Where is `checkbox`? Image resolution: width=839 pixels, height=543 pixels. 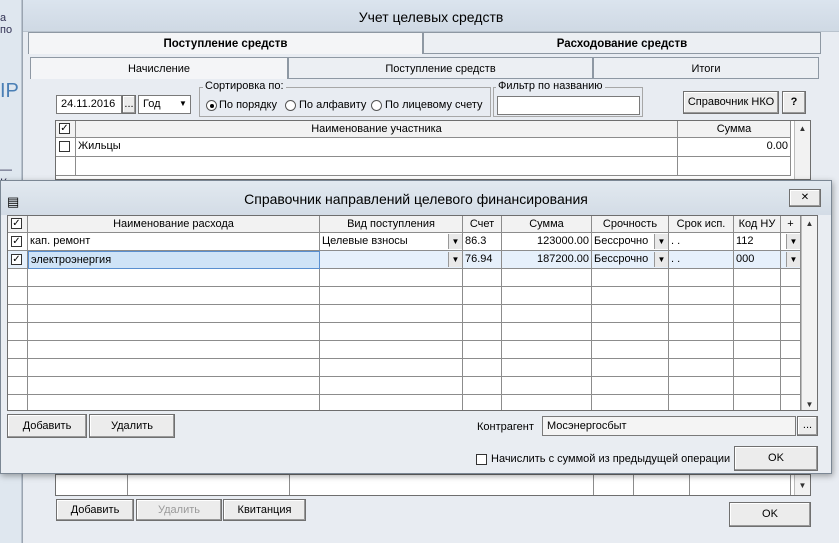
checkbox is located at coordinates (64, 146).